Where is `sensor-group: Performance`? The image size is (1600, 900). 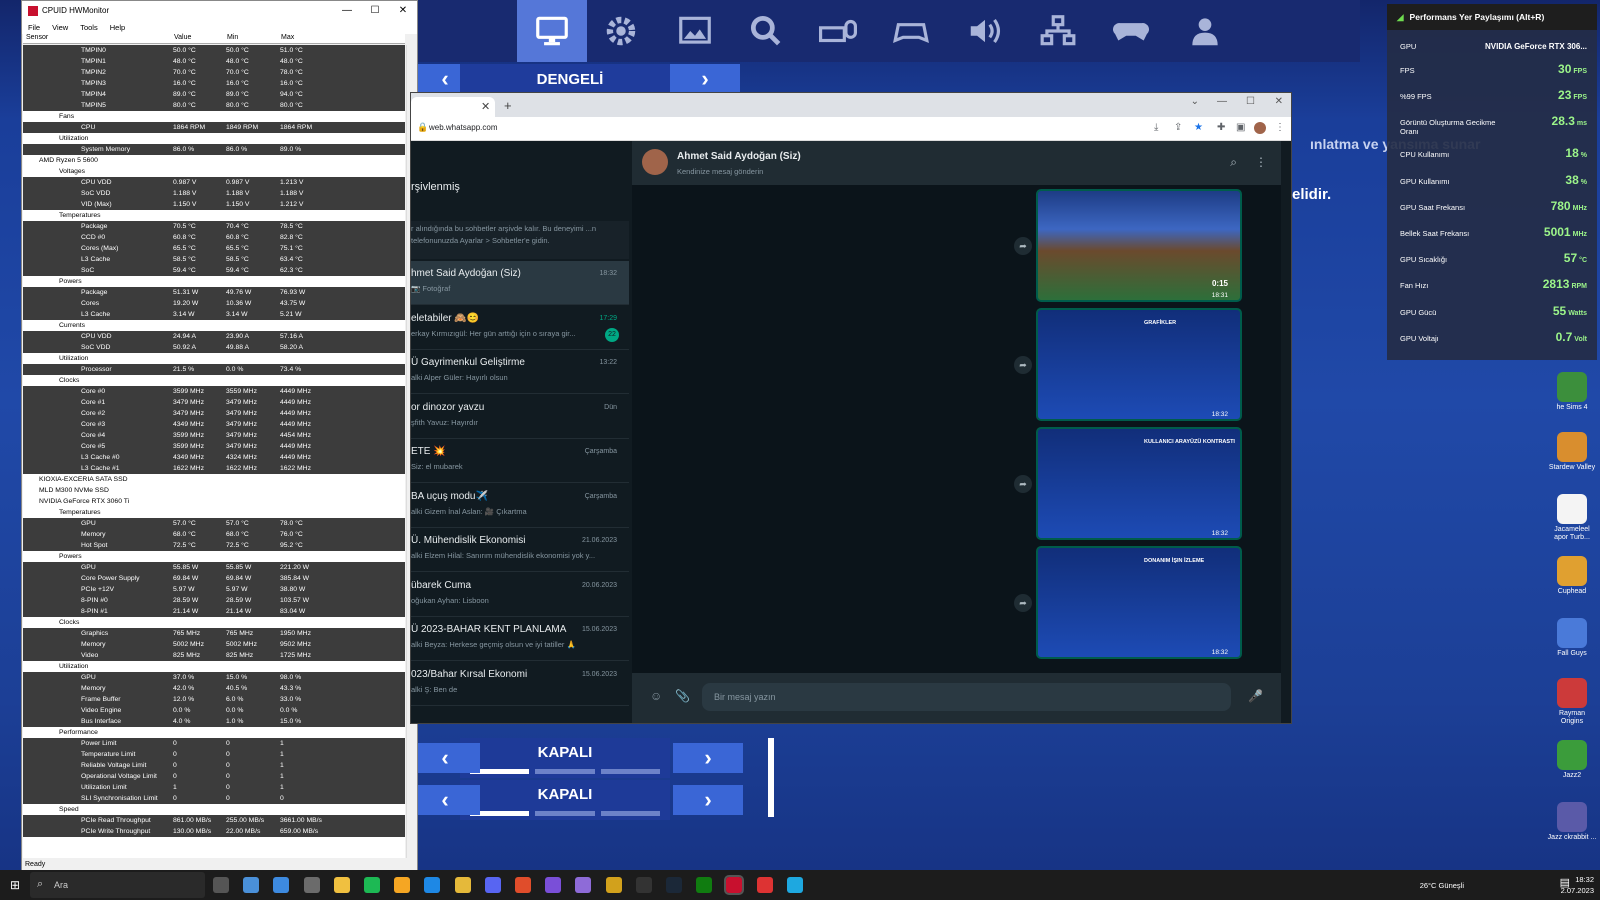
sensor-group: Performance is located at coordinates (214, 732).